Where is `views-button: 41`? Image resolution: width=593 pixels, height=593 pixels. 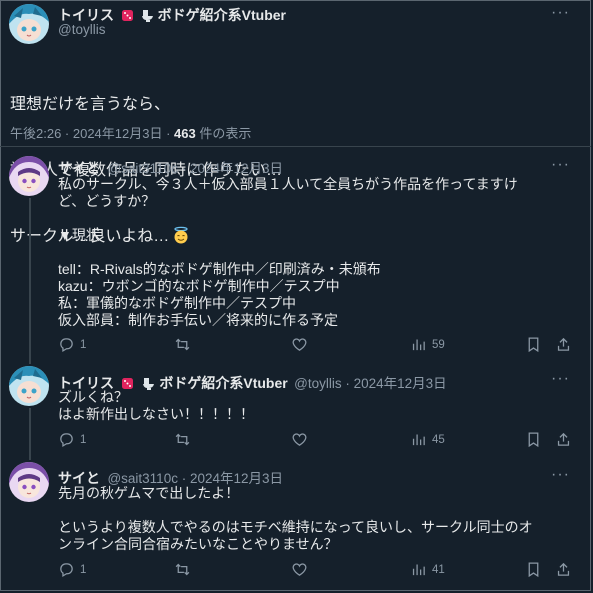 views-button: 41 is located at coordinates (427, 569).